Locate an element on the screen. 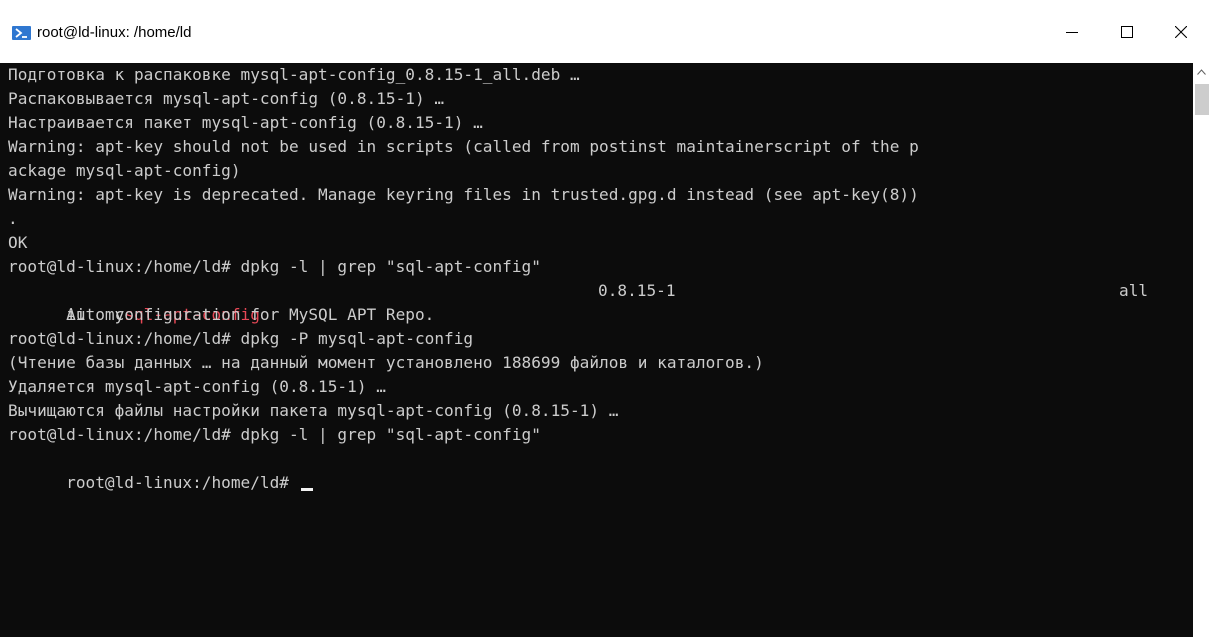 This screenshot has width=1210, height=637. title-bar: root@ld-linux: /home/ld is located at coordinates (605, 31).